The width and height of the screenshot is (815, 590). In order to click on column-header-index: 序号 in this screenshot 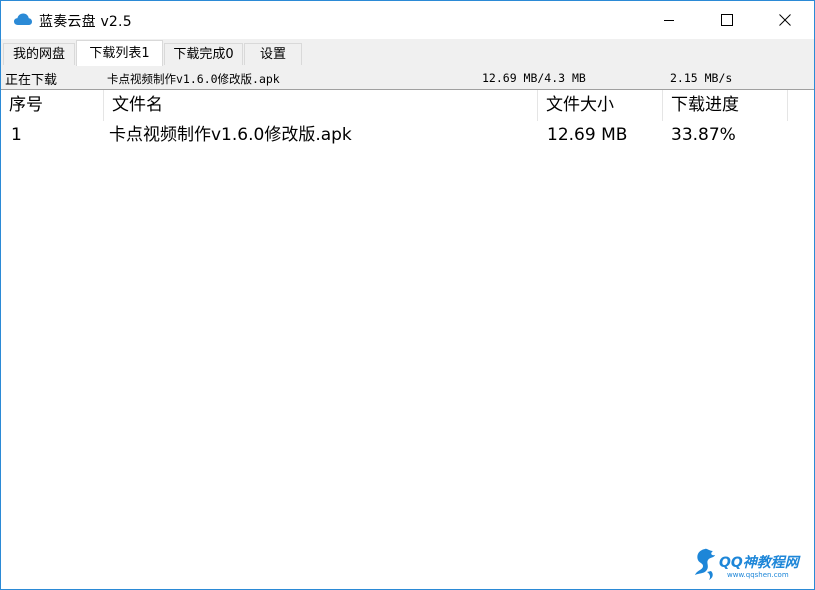, I will do `click(52, 105)`.